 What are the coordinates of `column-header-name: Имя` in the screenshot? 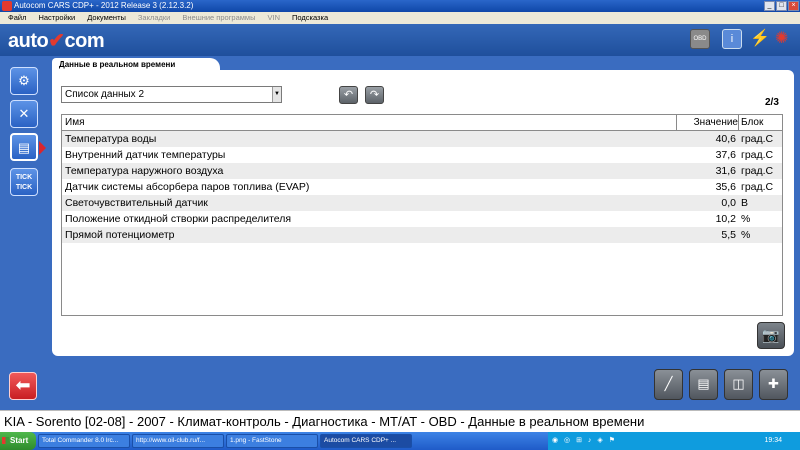 It's located at (74, 122).